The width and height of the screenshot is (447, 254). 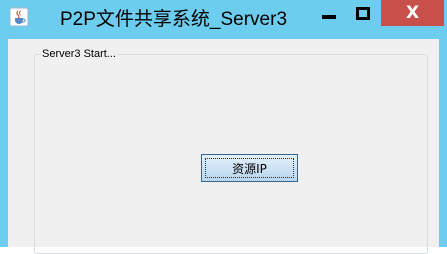 I want to click on maximize-button, so click(x=363, y=13).